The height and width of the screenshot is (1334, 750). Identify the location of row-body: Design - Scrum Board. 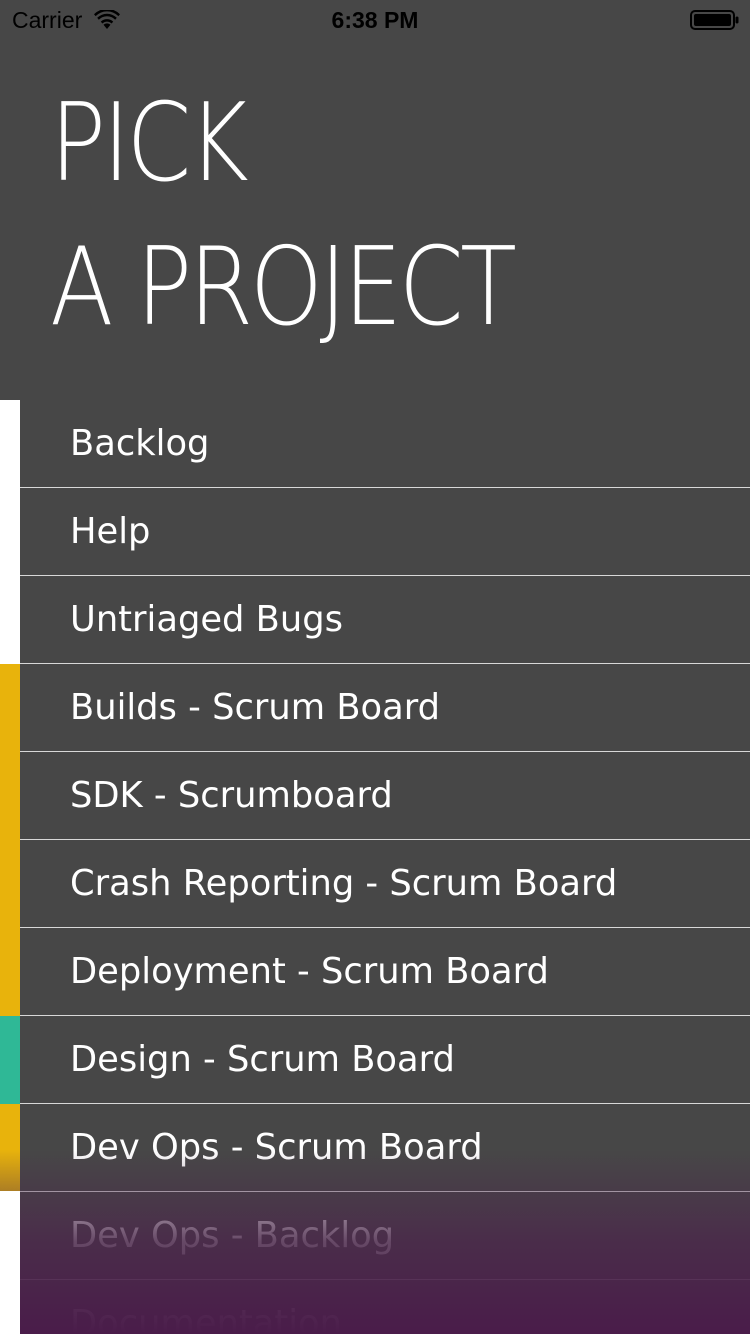
(385, 1060).